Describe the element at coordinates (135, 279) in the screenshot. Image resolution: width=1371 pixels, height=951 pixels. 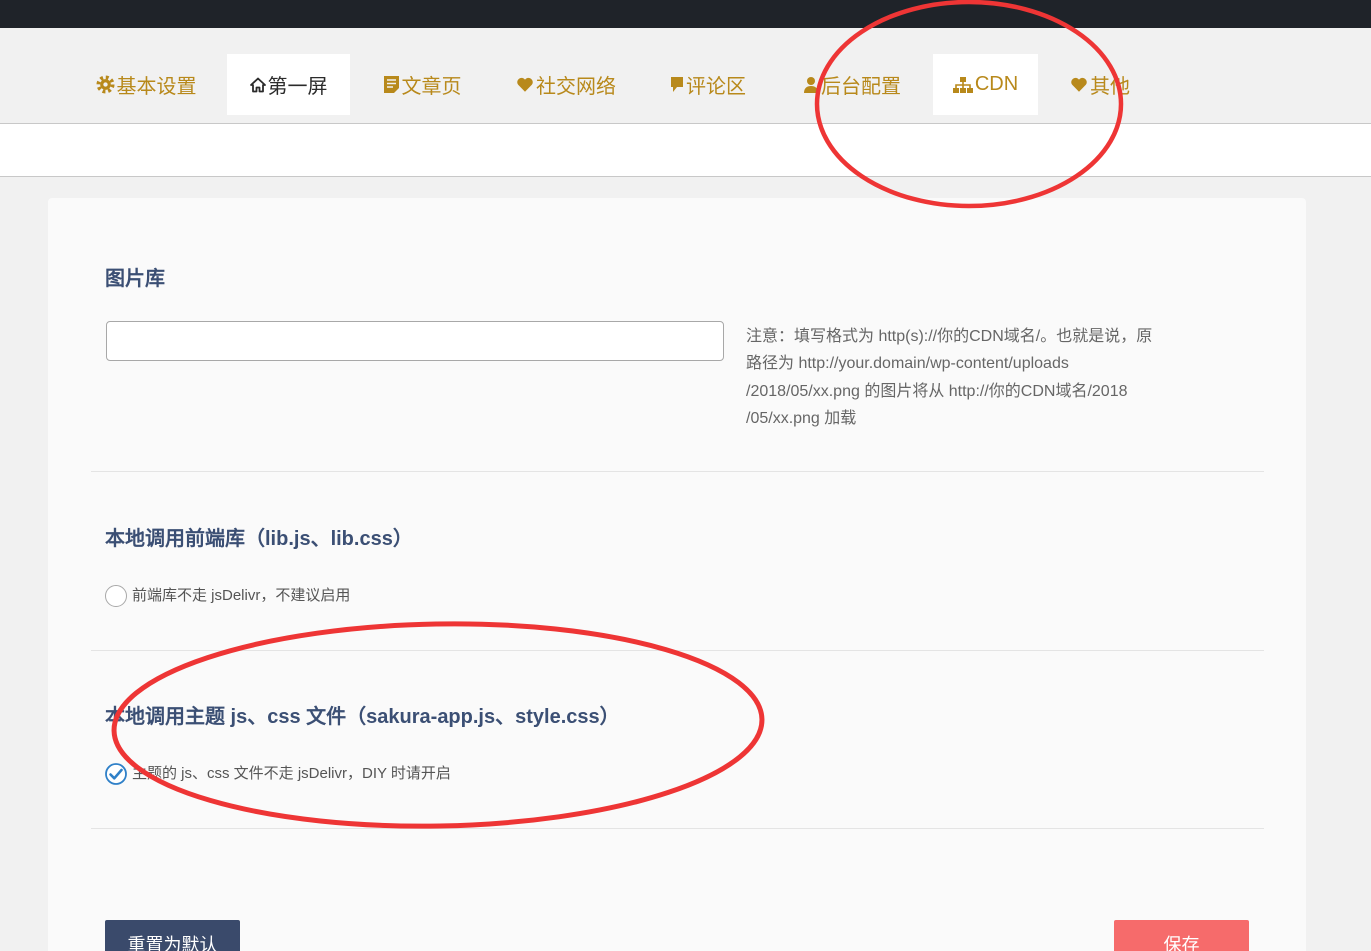
I see `section-title-image-library: 图片库` at that location.